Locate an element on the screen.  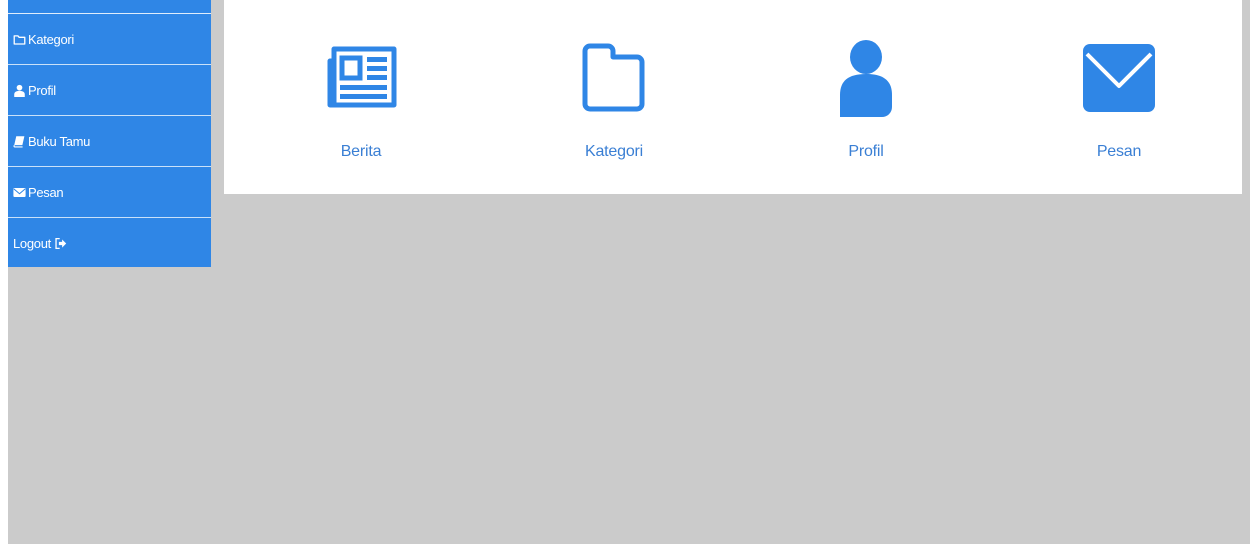
sidebar-top-divider is located at coordinates (109, 7).